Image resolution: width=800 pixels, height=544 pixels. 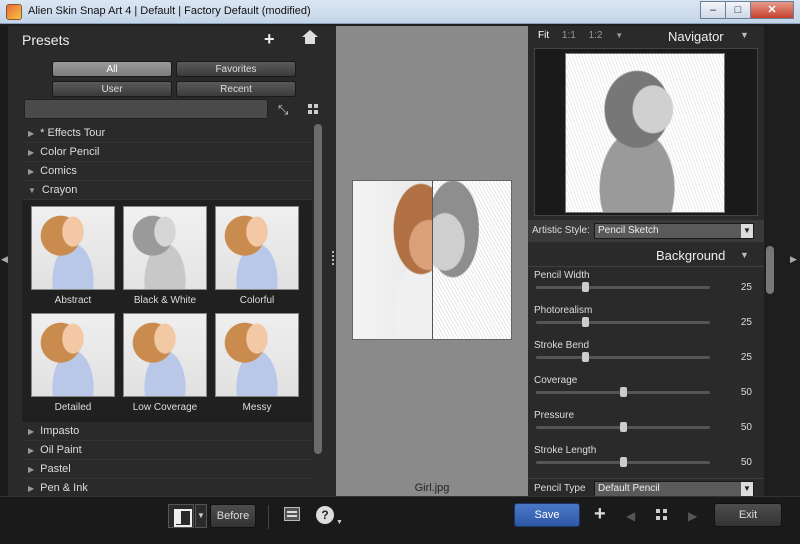 I want to click on category-label: * Effects Tour, so click(x=73, y=133).